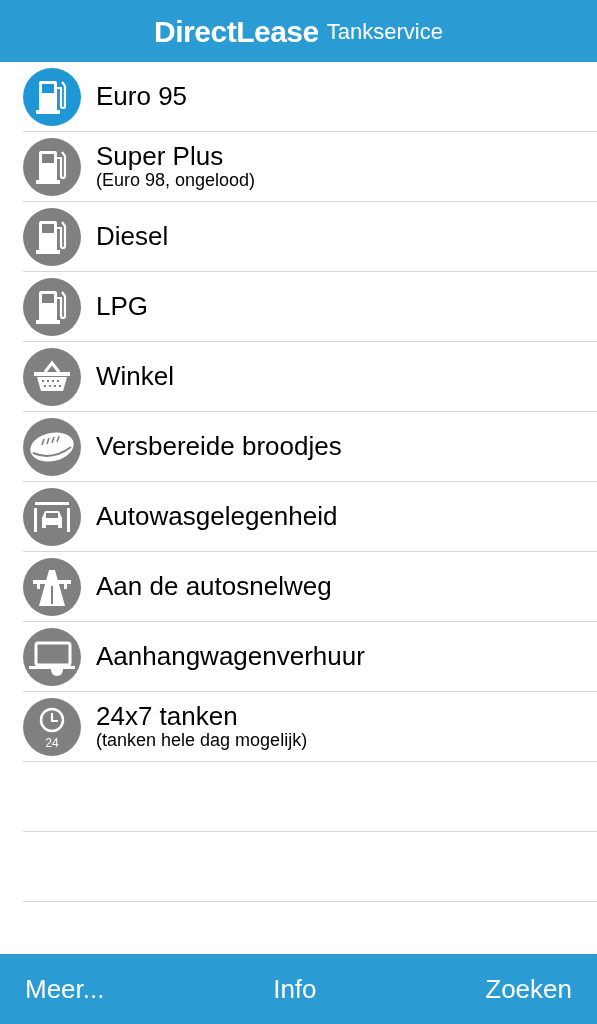 Image resolution: width=597 pixels, height=1024 pixels. What do you see at coordinates (167, 716) in the screenshot?
I see `item-label: 24x7 tanken` at bounding box center [167, 716].